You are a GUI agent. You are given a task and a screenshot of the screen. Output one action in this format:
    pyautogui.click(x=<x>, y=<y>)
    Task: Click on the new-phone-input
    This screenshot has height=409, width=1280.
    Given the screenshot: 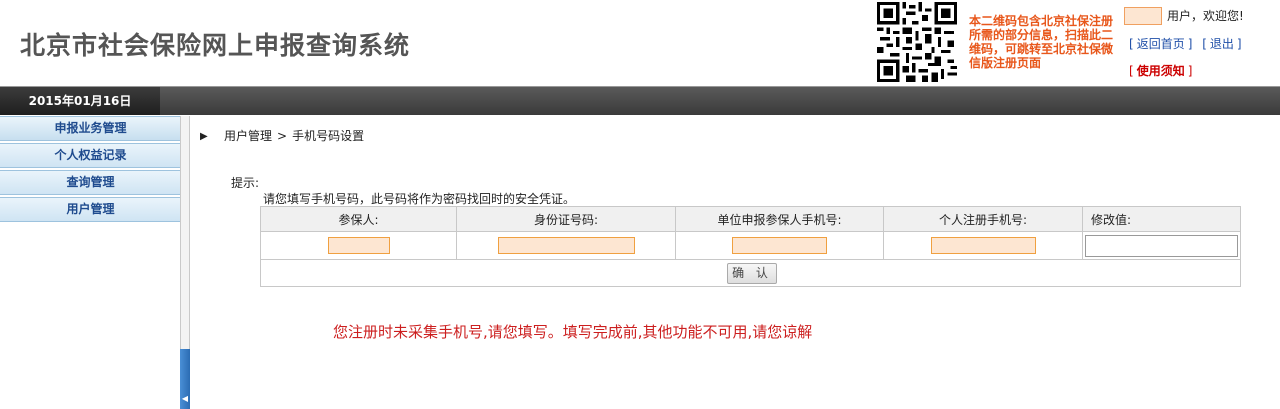 What is the action you would take?
    pyautogui.click(x=1161, y=245)
    